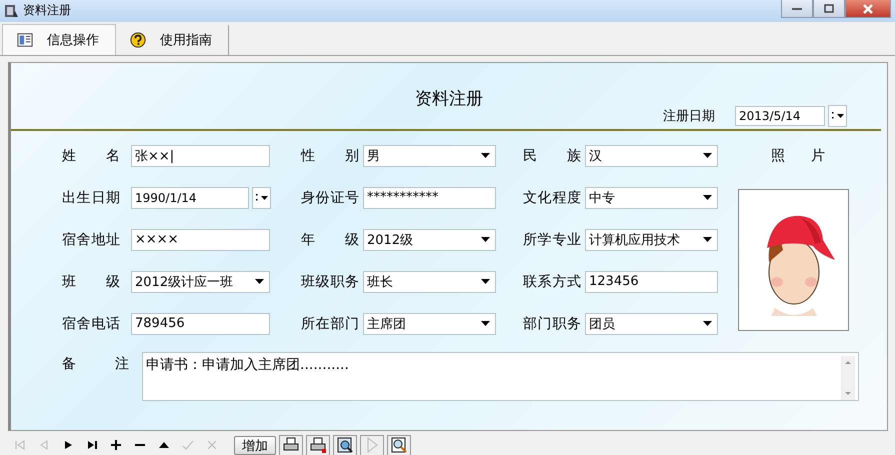  What do you see at coordinates (429, 197) in the screenshot?
I see `text-field: ***********` at bounding box center [429, 197].